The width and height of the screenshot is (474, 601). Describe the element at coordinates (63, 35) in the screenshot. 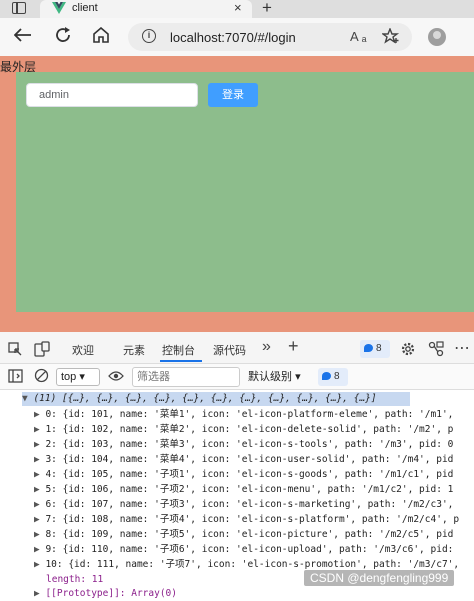

I see `refresh-icon` at that location.